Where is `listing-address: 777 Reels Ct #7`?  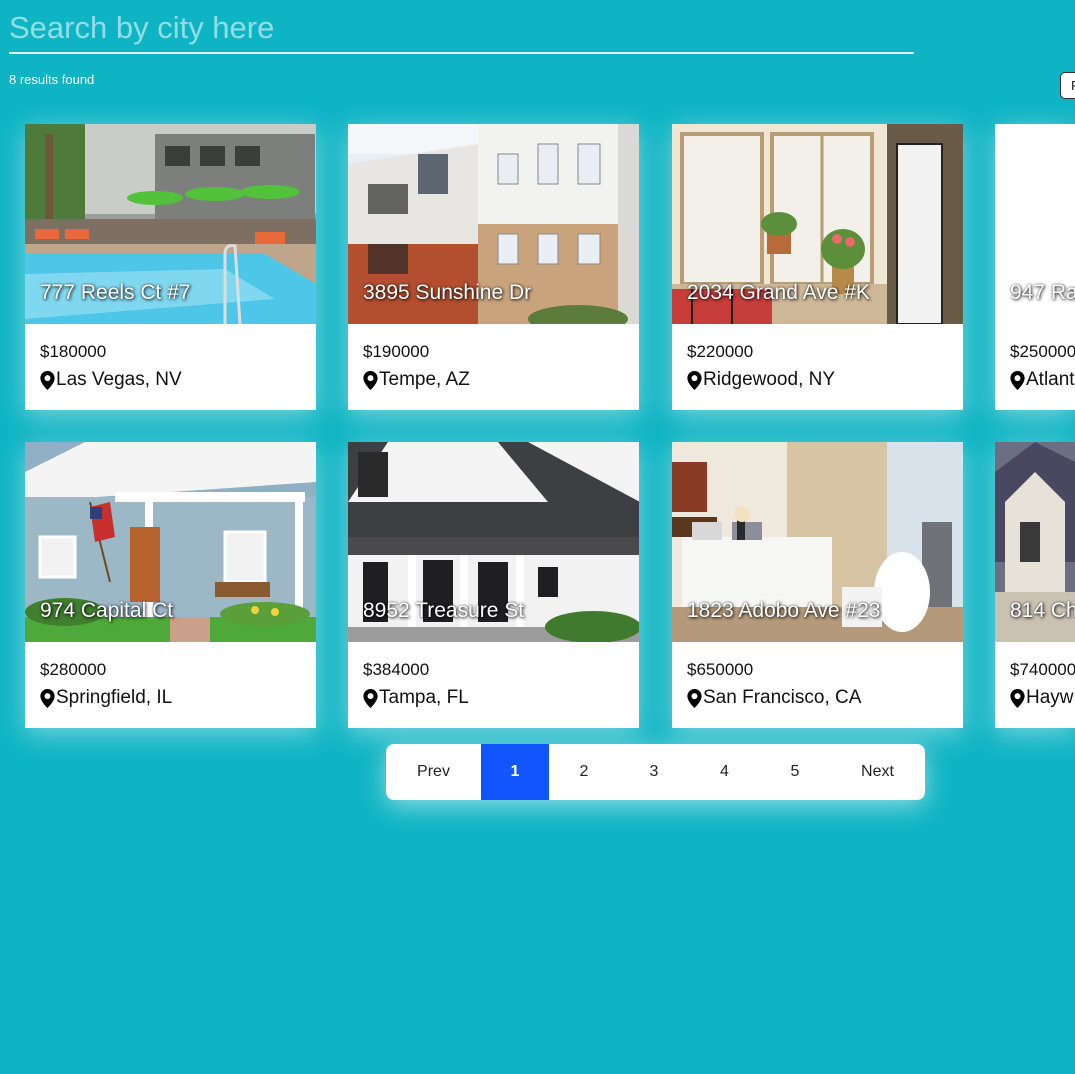 listing-address: 777 Reels Ct #7 is located at coordinates (115, 292).